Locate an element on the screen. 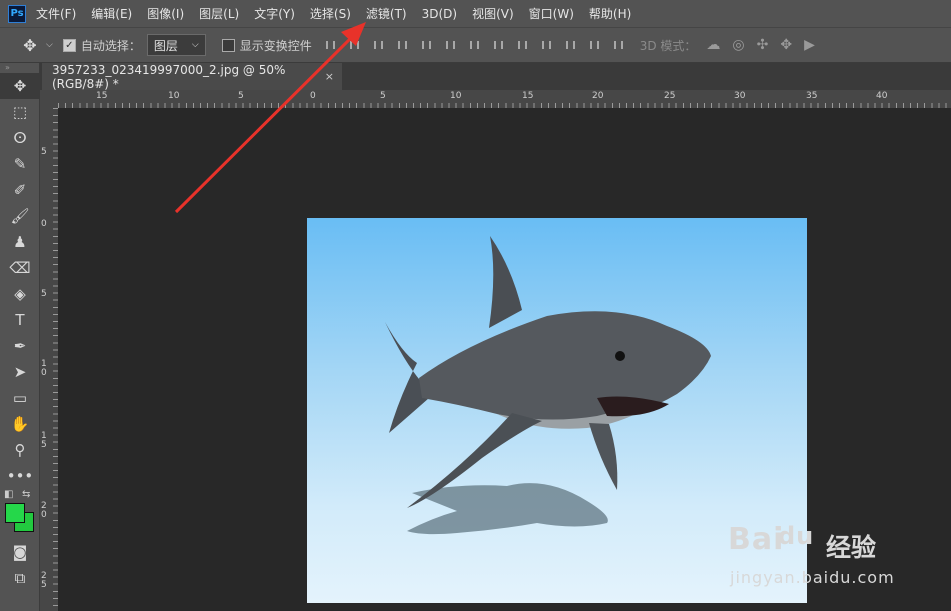 The height and width of the screenshot is (611, 951). distribute-vcenter-icon is located at coordinates (499, 45).